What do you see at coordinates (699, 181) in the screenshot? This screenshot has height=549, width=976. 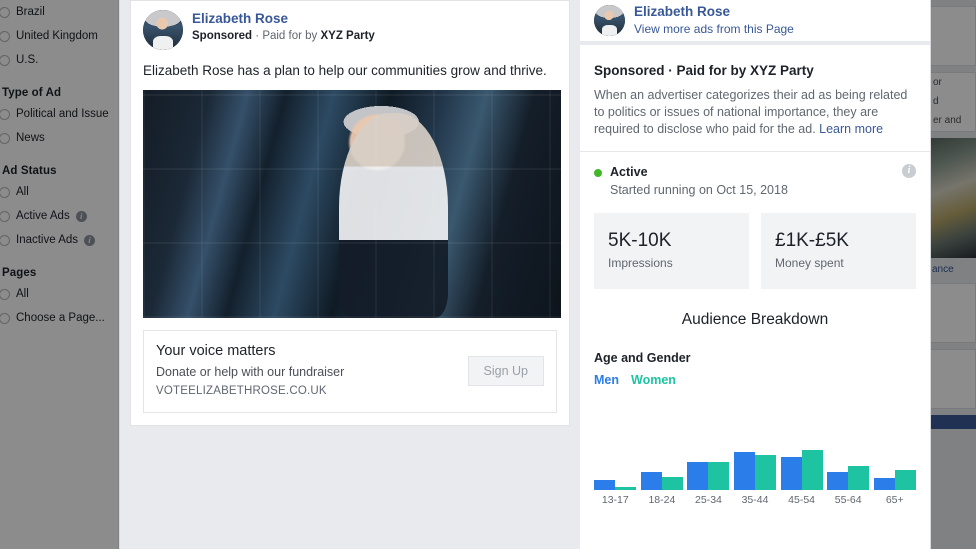 I see `status-text-block: Active Started running on Oct 15, 2018` at bounding box center [699, 181].